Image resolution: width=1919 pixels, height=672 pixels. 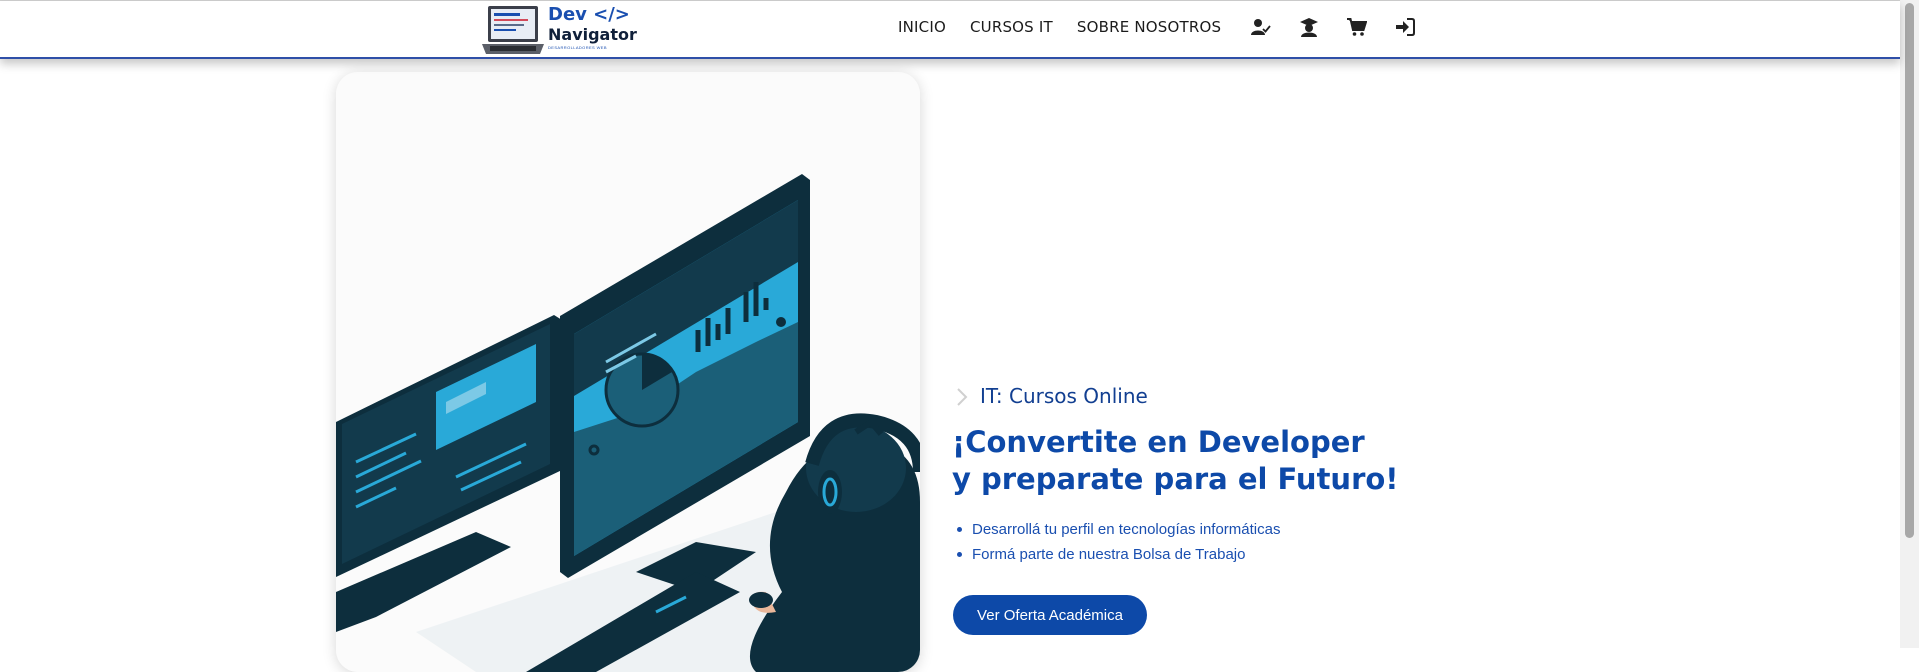 What do you see at coordinates (1158, 442) in the screenshot?
I see `hero-title-line1: ¡Convertite en Developer` at bounding box center [1158, 442].